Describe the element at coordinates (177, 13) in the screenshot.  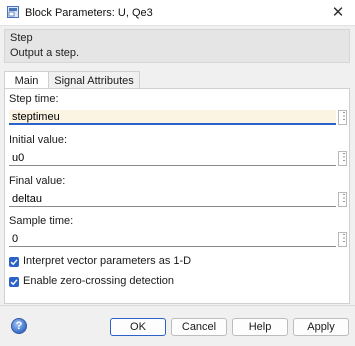
I see `title-bar: Block Parameters: U, Qe3 ✕` at that location.